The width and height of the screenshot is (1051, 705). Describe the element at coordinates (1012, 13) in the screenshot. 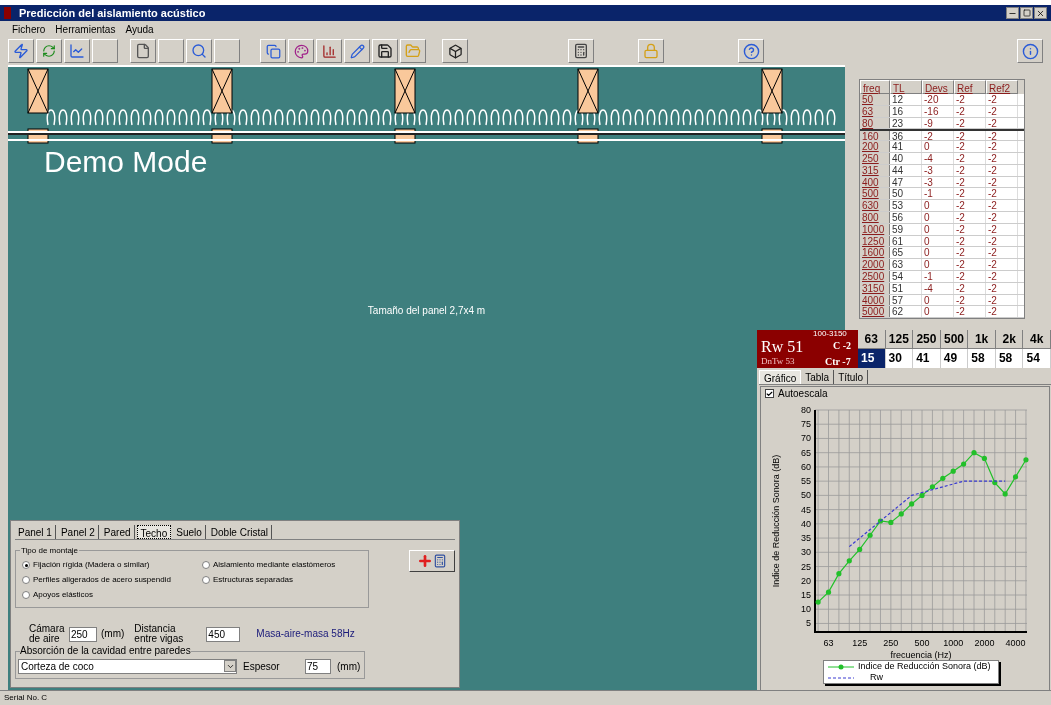

I see `minimize-button` at that location.